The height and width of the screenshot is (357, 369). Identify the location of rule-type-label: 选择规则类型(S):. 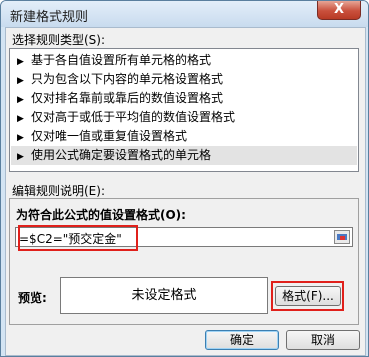
(59, 40).